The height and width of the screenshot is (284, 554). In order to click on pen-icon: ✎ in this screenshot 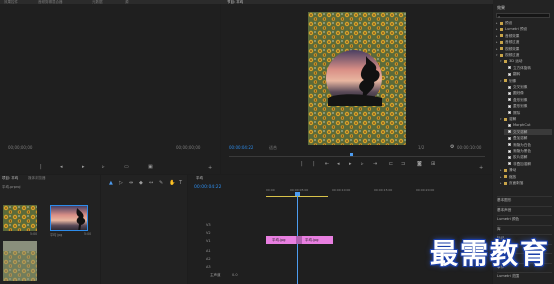, I will do `click(161, 183)`.